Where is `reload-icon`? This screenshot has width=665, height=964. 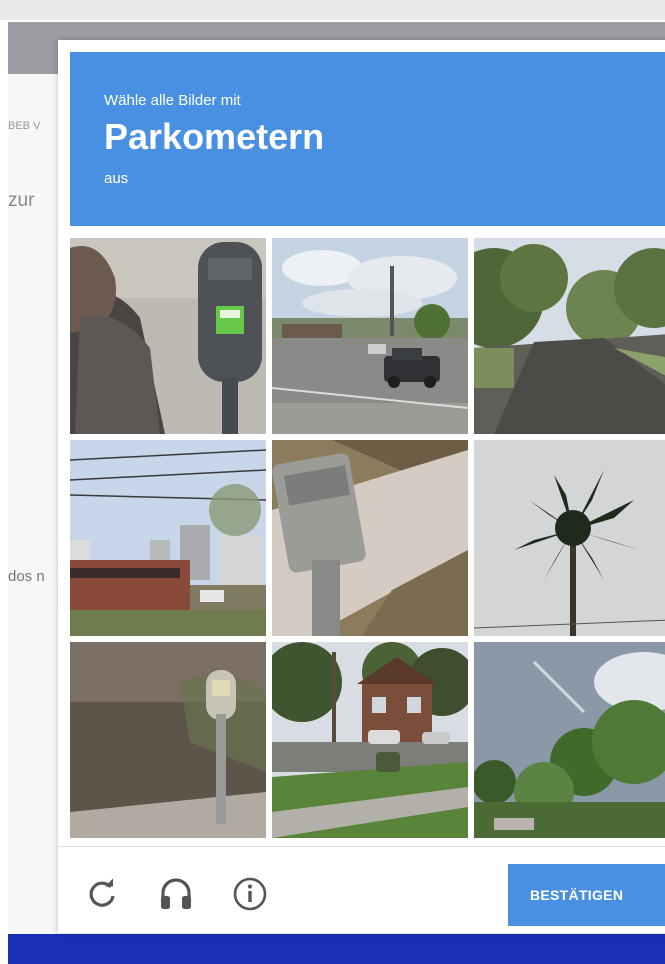
reload-icon is located at coordinates (102, 894).